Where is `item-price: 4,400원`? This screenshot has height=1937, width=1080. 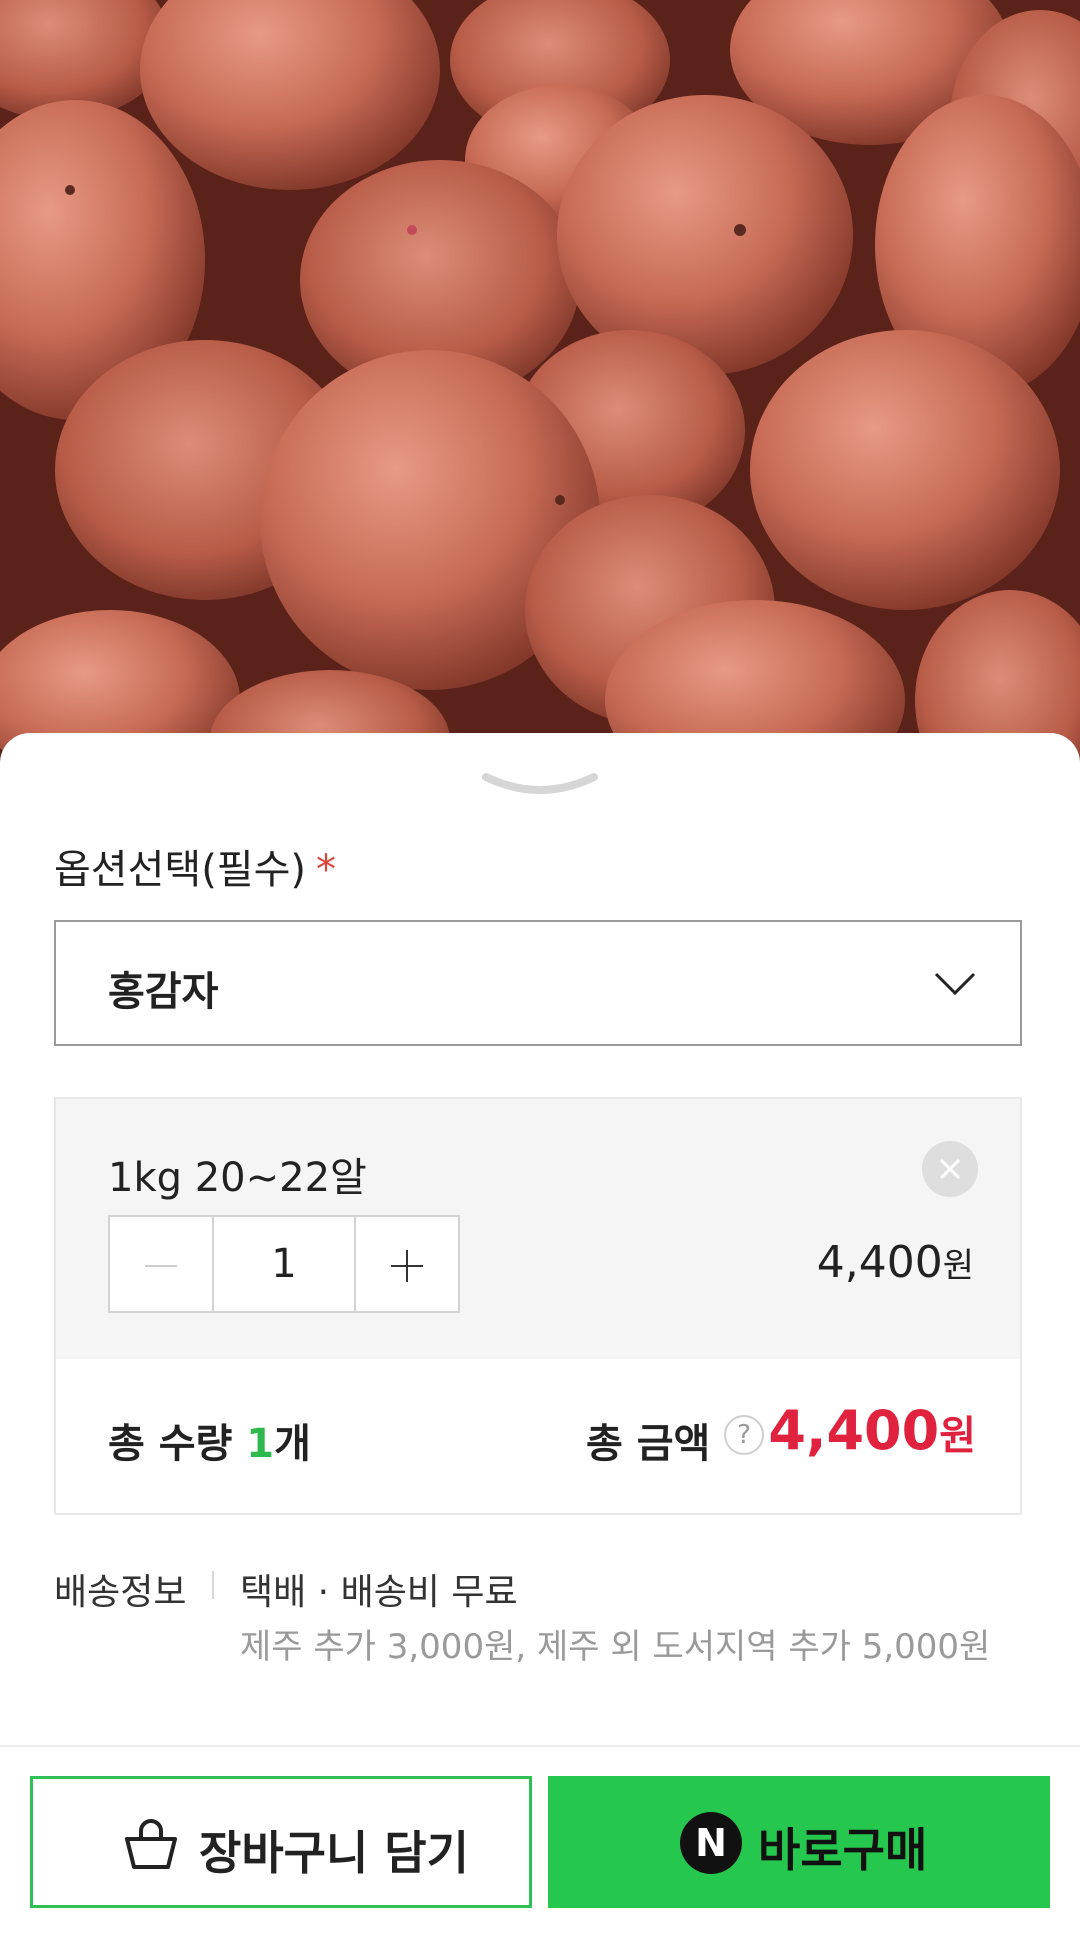
item-price: 4,400원 is located at coordinates (895, 1262).